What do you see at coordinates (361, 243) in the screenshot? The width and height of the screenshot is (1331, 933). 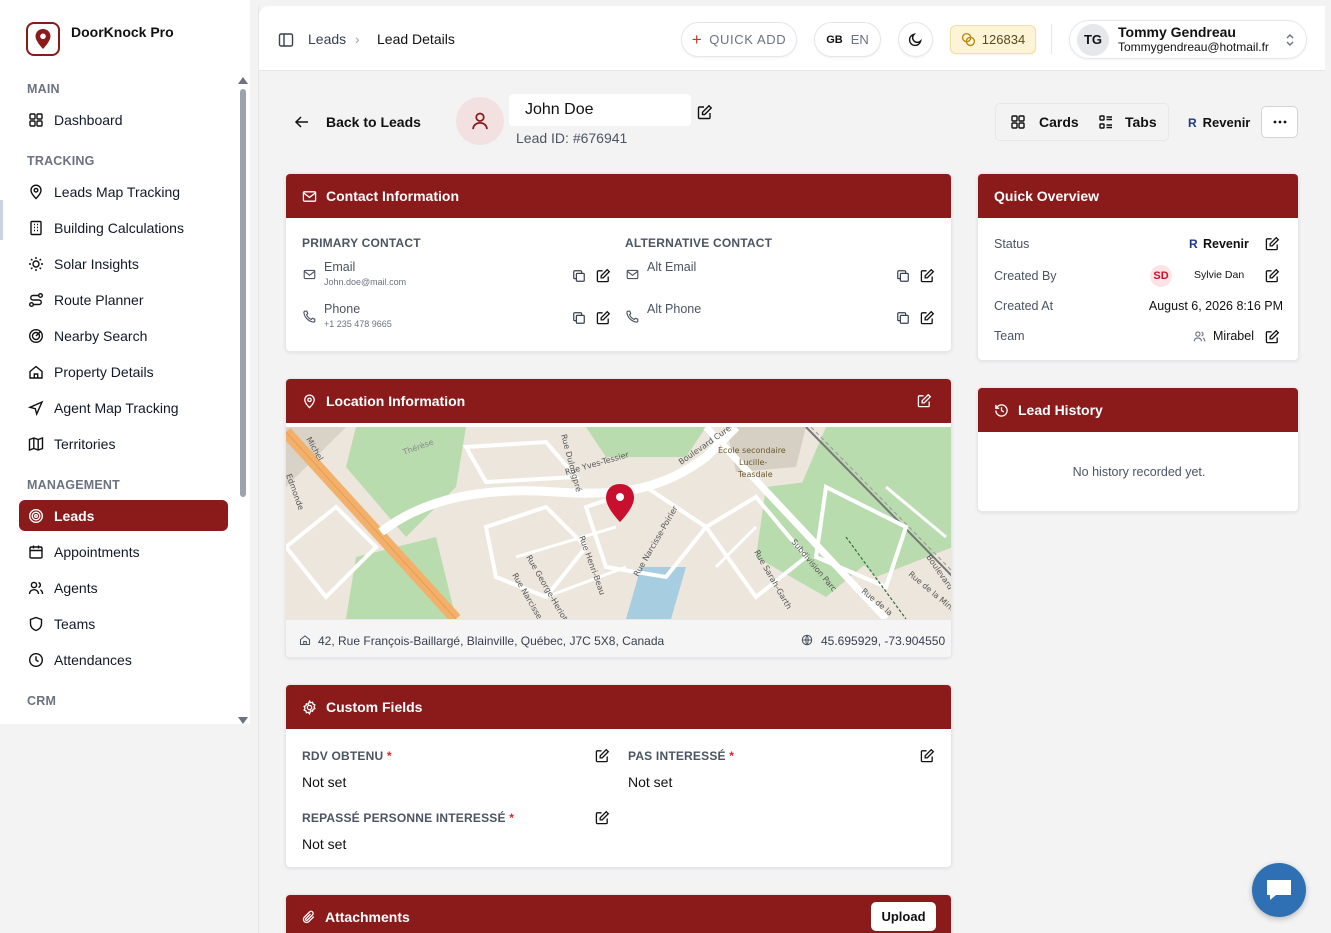 I see `primary-contact-heading: PRIMARY CONTACT` at bounding box center [361, 243].